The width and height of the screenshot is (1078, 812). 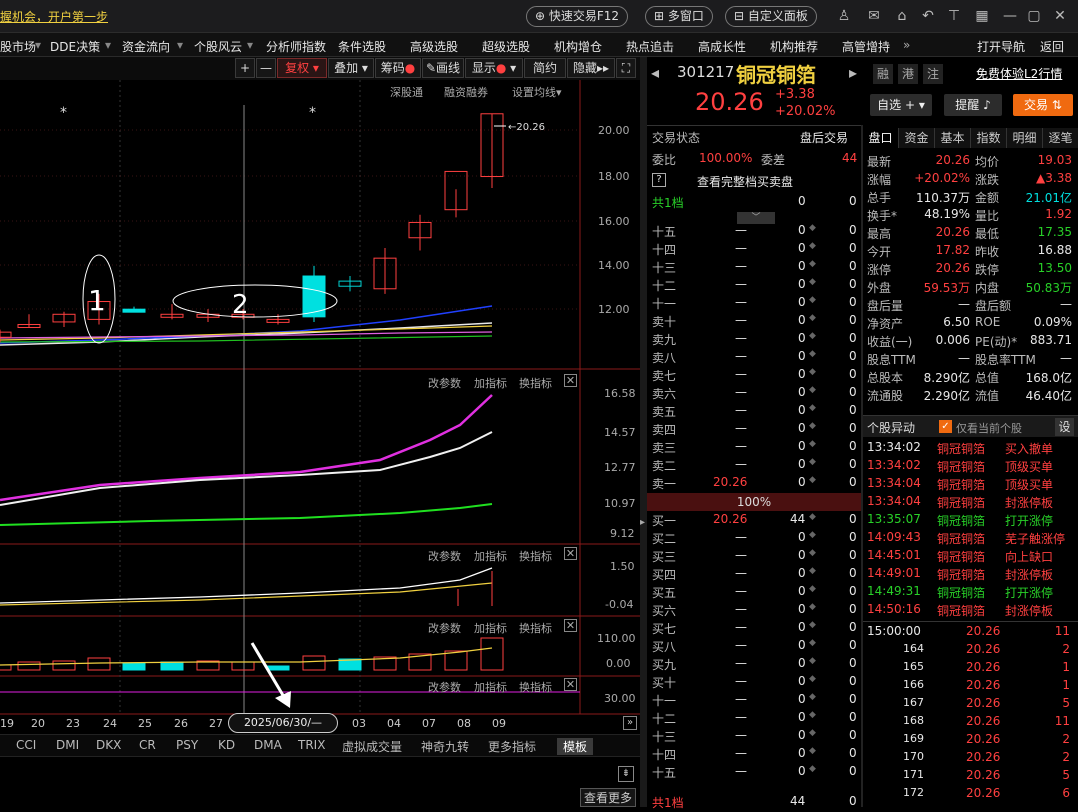 I want to click on skin-icon: ⊤, so click(x=954, y=16).